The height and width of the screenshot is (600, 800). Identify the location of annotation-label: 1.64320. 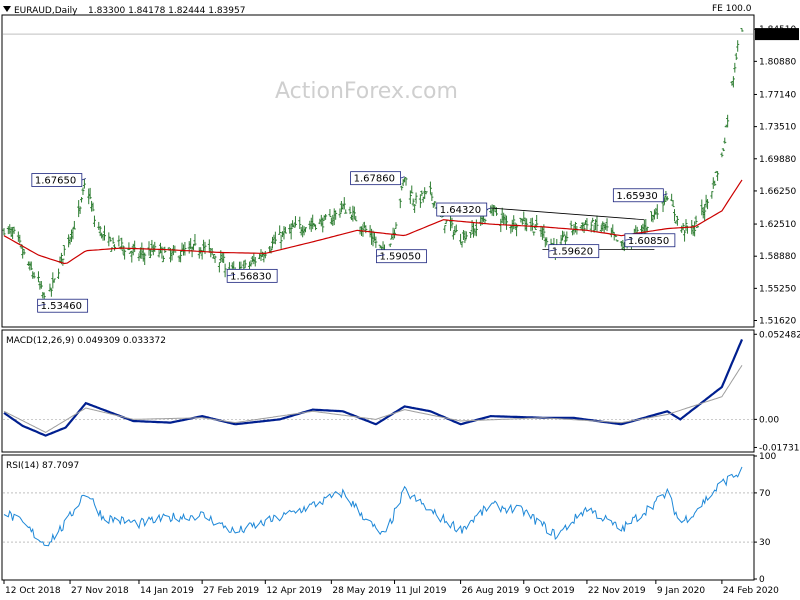
(460, 210).